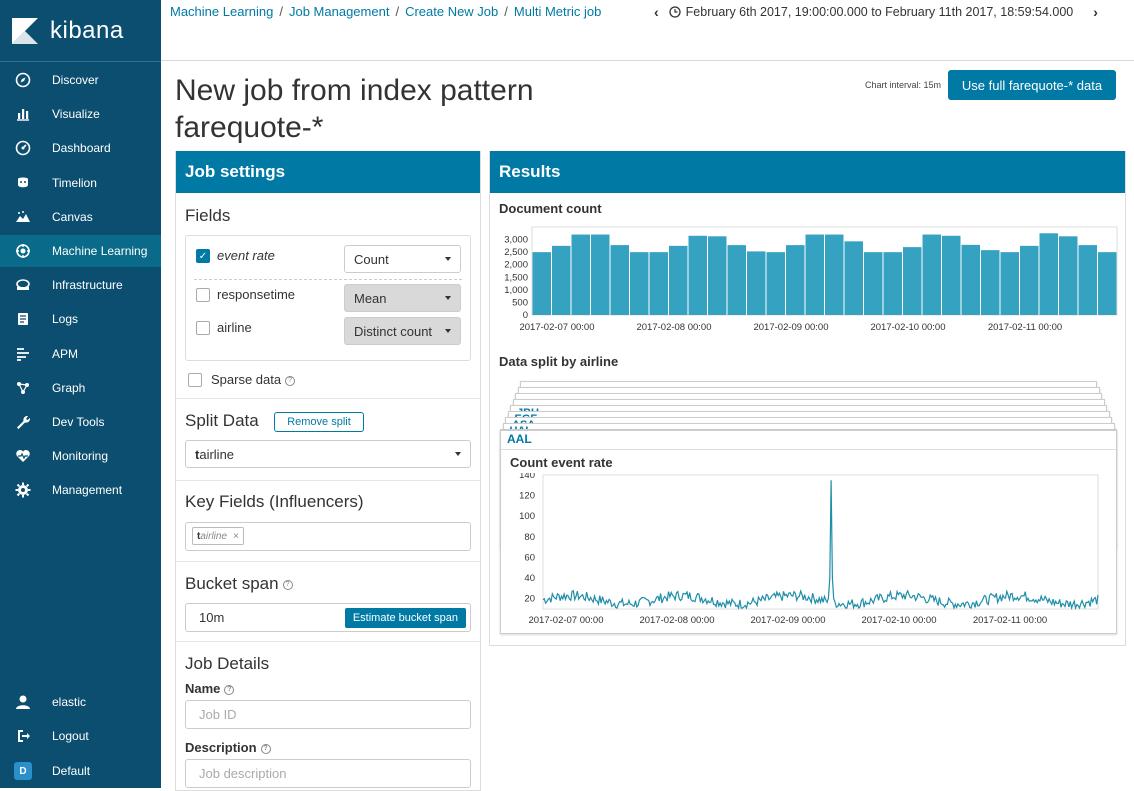 This screenshot has height=791, width=1134. Describe the element at coordinates (23, 771) in the screenshot. I see `space-avatar: D` at that location.